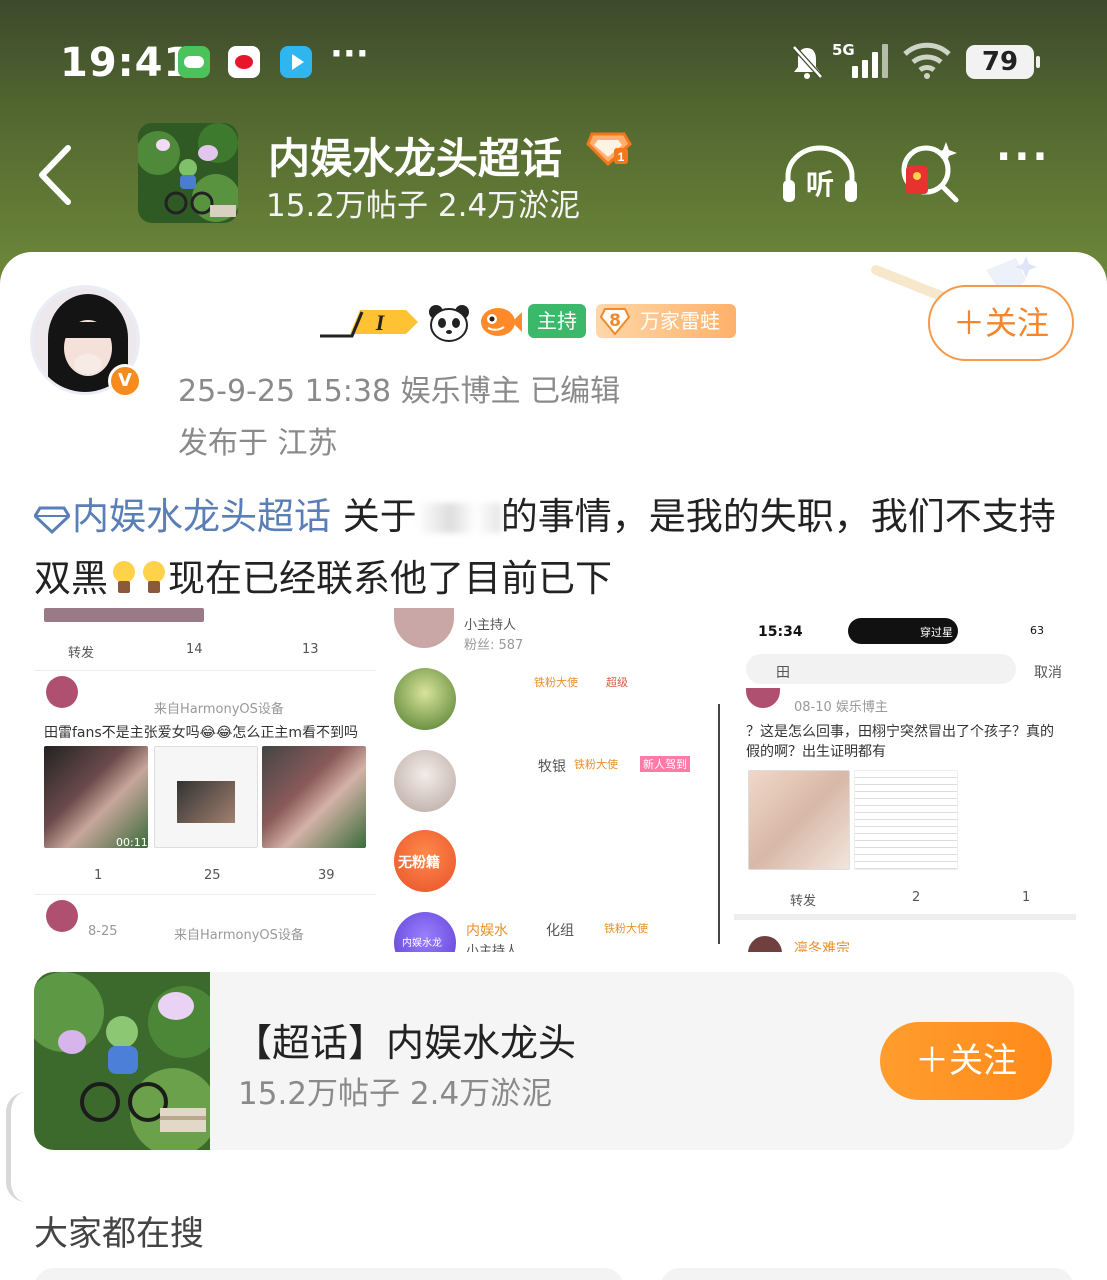  What do you see at coordinates (936, 632) in the screenshot?
I see `dynamic-island-text: 穿过星` at bounding box center [936, 632].